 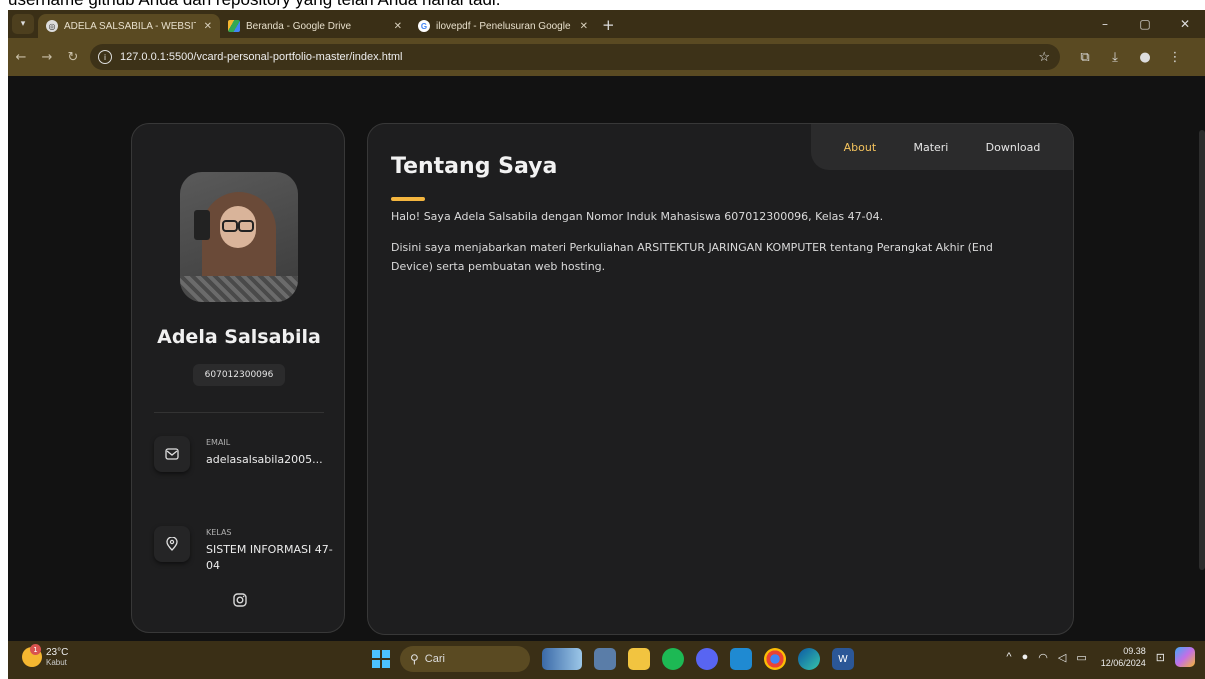 I want to click on extensions-icon: ⧉, so click(x=1085, y=57).